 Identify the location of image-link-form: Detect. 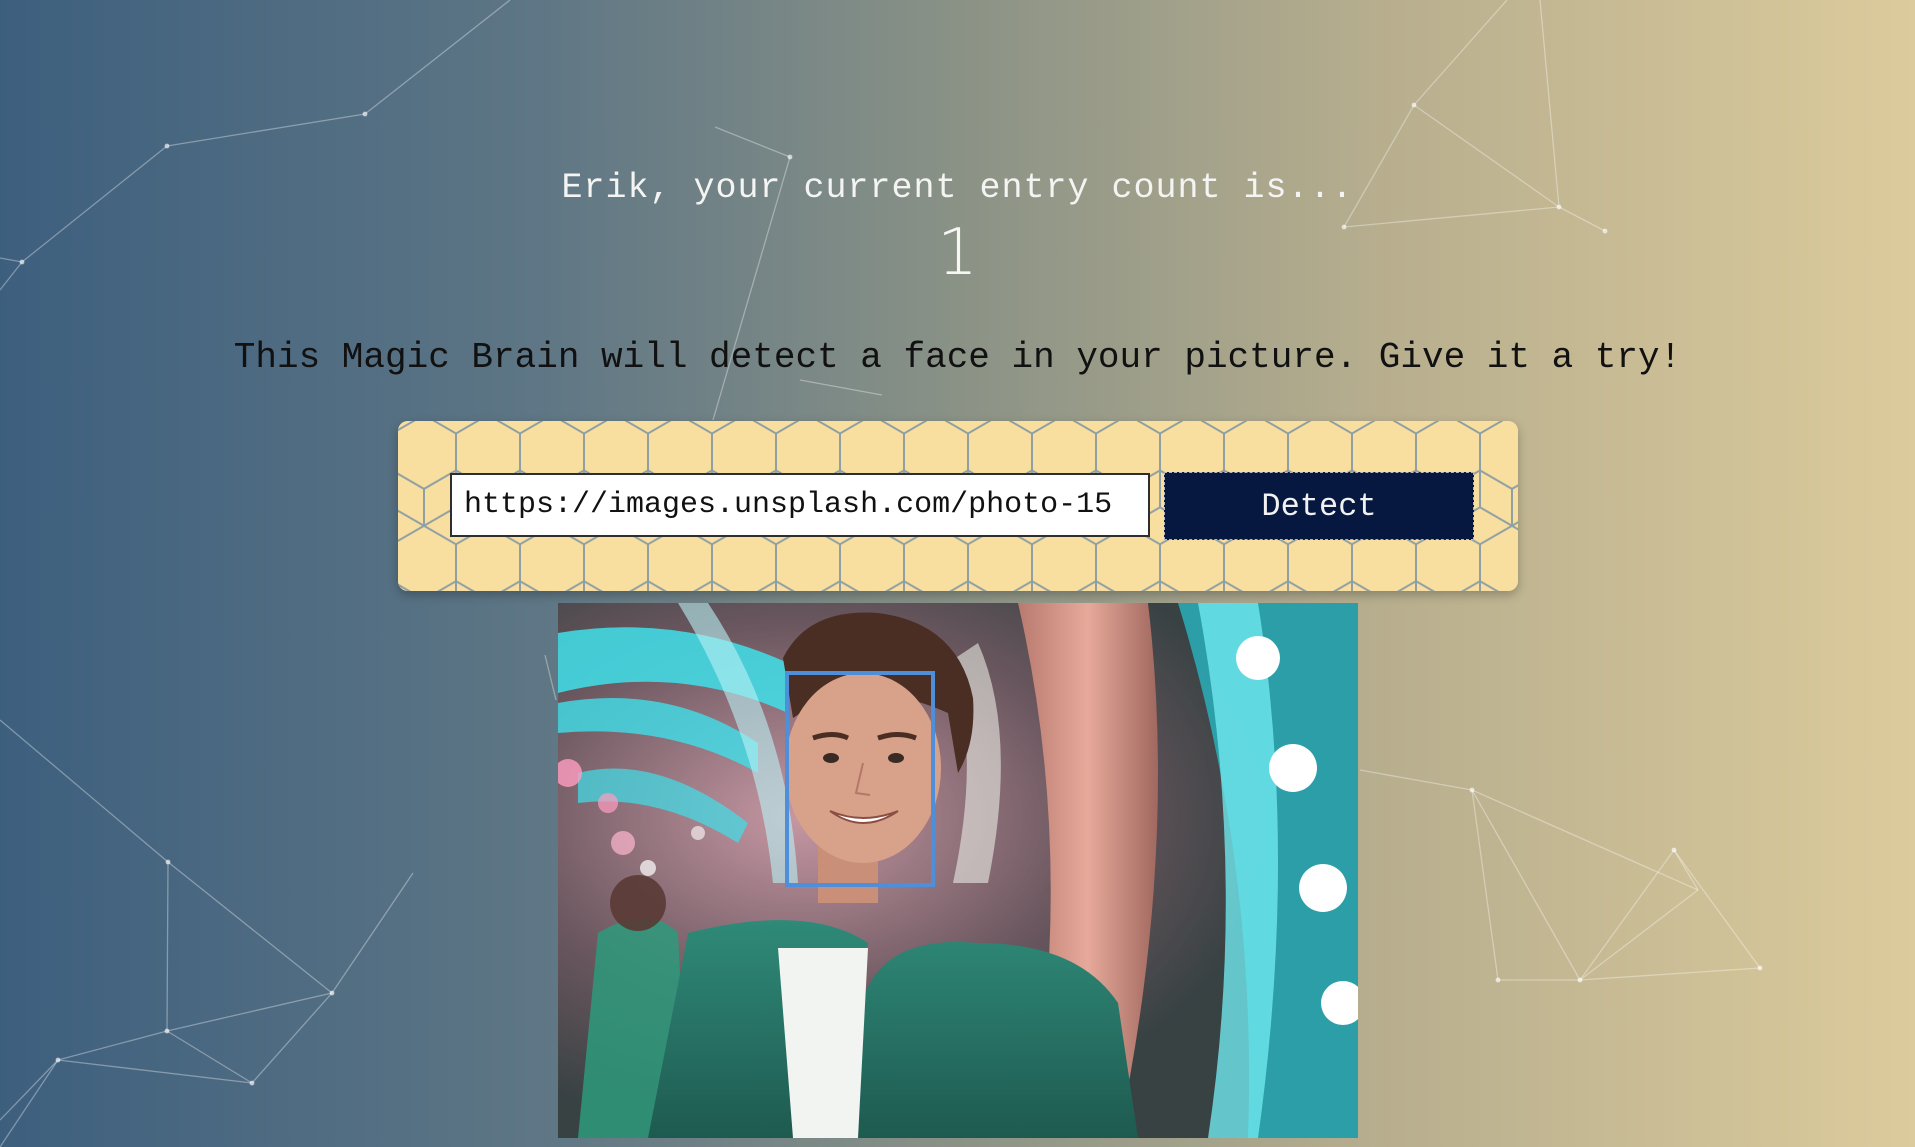
(958, 506).